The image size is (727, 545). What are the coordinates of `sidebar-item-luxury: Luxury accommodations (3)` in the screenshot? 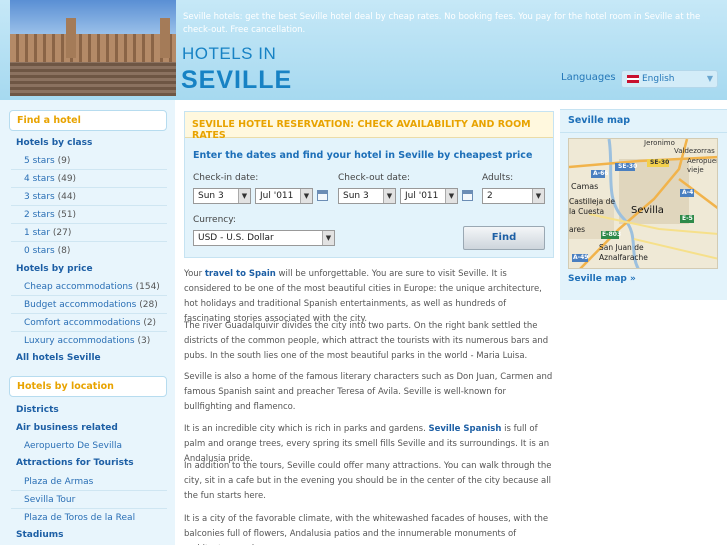 It's located at (87, 341).